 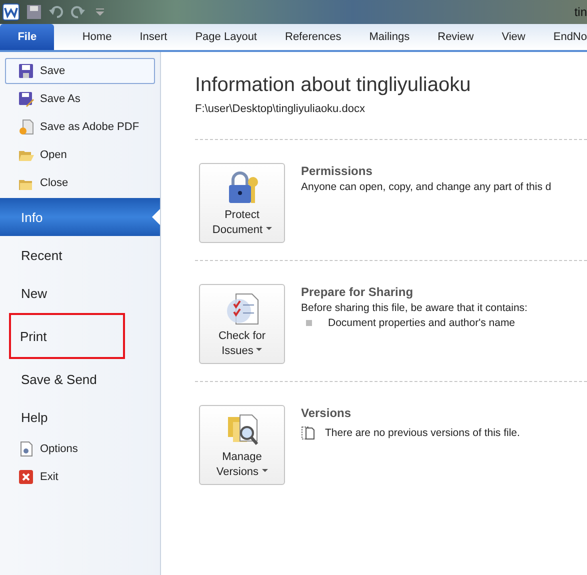 What do you see at coordinates (54, 183) in the screenshot?
I see `command-label: Close` at bounding box center [54, 183].